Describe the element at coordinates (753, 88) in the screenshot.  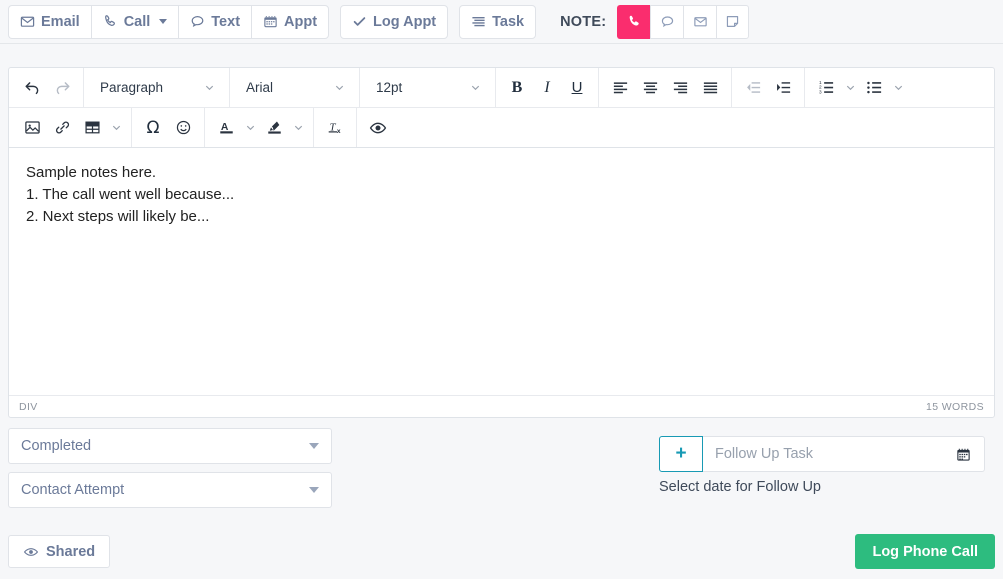
I see `outdent-button` at that location.